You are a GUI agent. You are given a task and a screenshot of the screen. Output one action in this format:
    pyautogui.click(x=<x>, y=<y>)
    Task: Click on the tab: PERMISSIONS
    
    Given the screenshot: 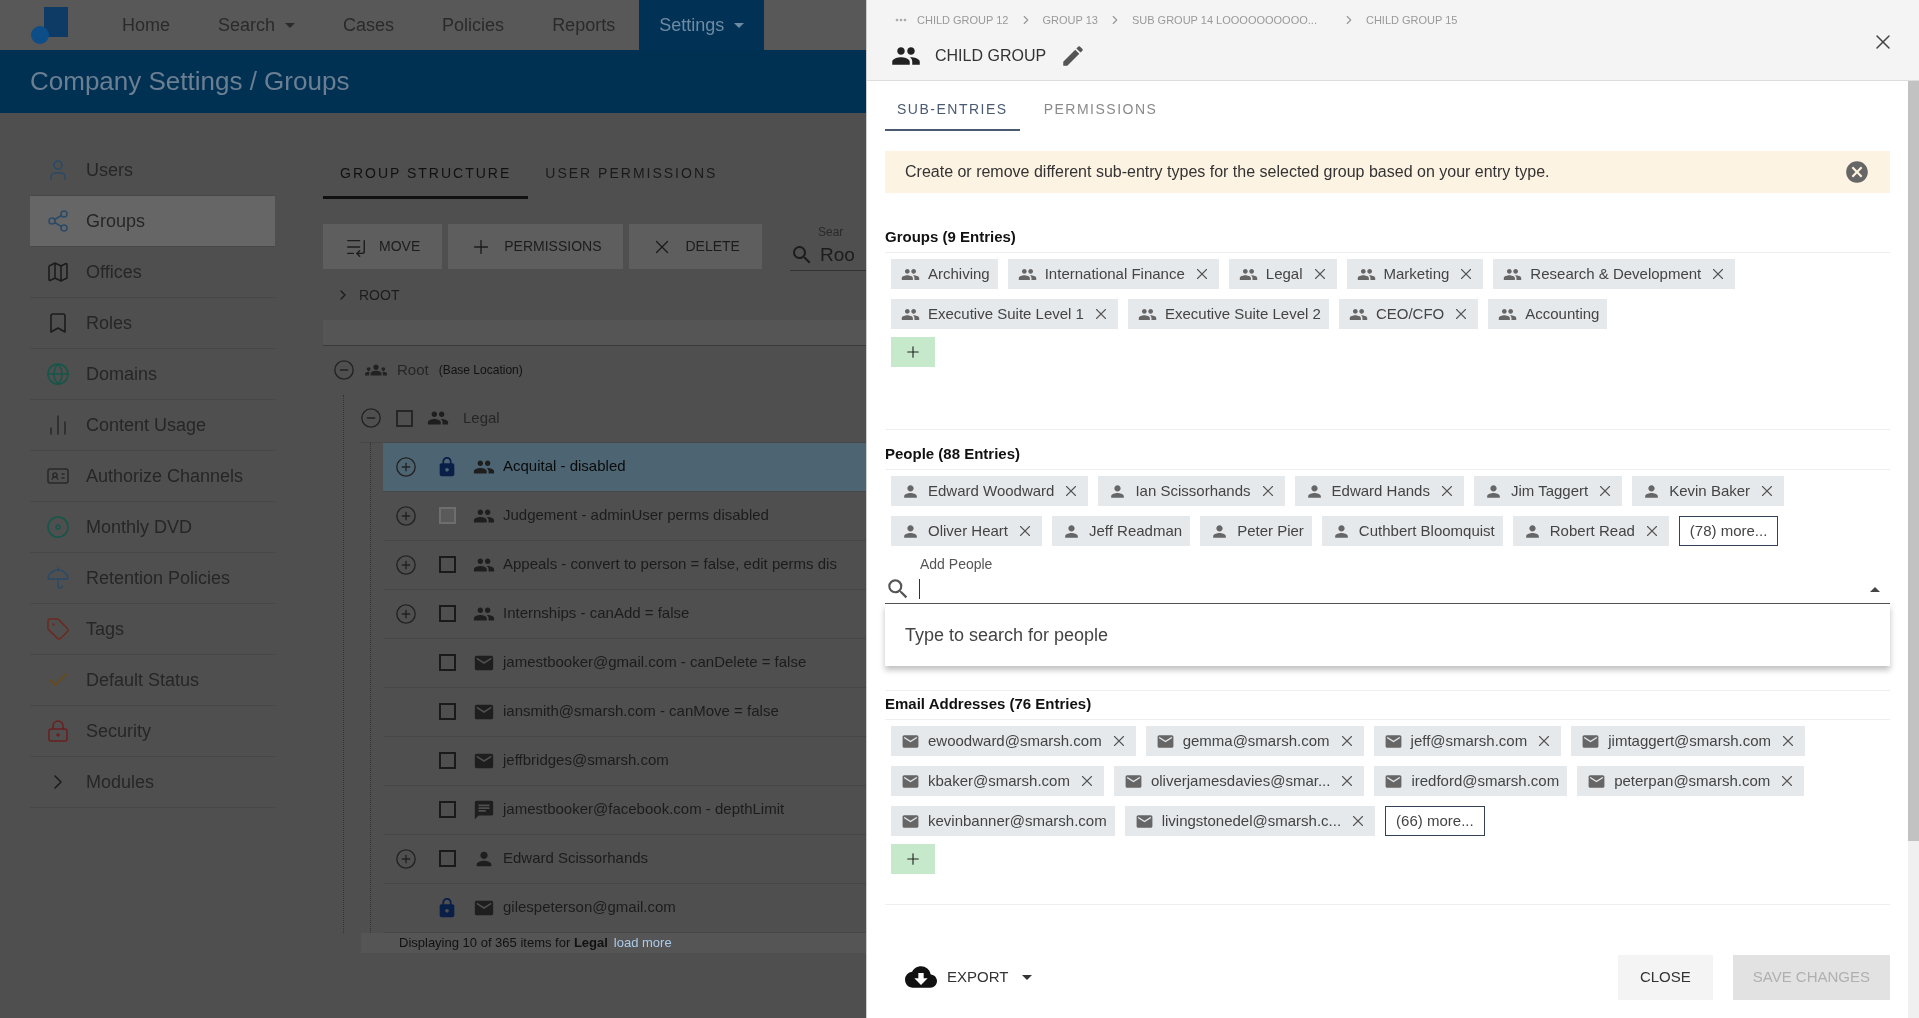 What is the action you would take?
    pyautogui.click(x=1100, y=106)
    